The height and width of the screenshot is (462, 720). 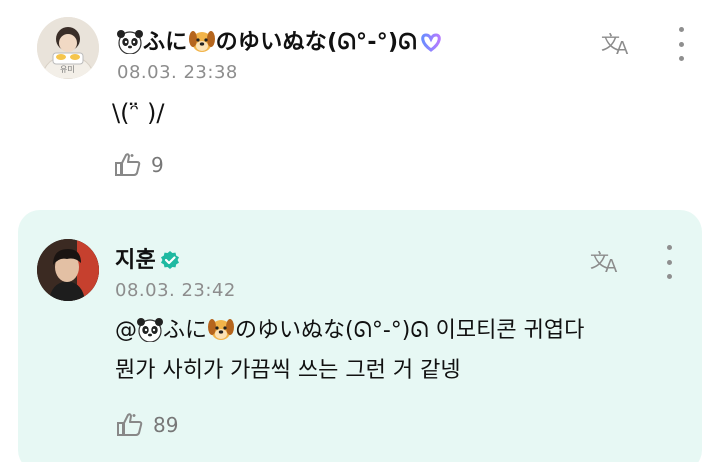 I want to click on mention-name-part-1: ふに, so click(x=185, y=330).